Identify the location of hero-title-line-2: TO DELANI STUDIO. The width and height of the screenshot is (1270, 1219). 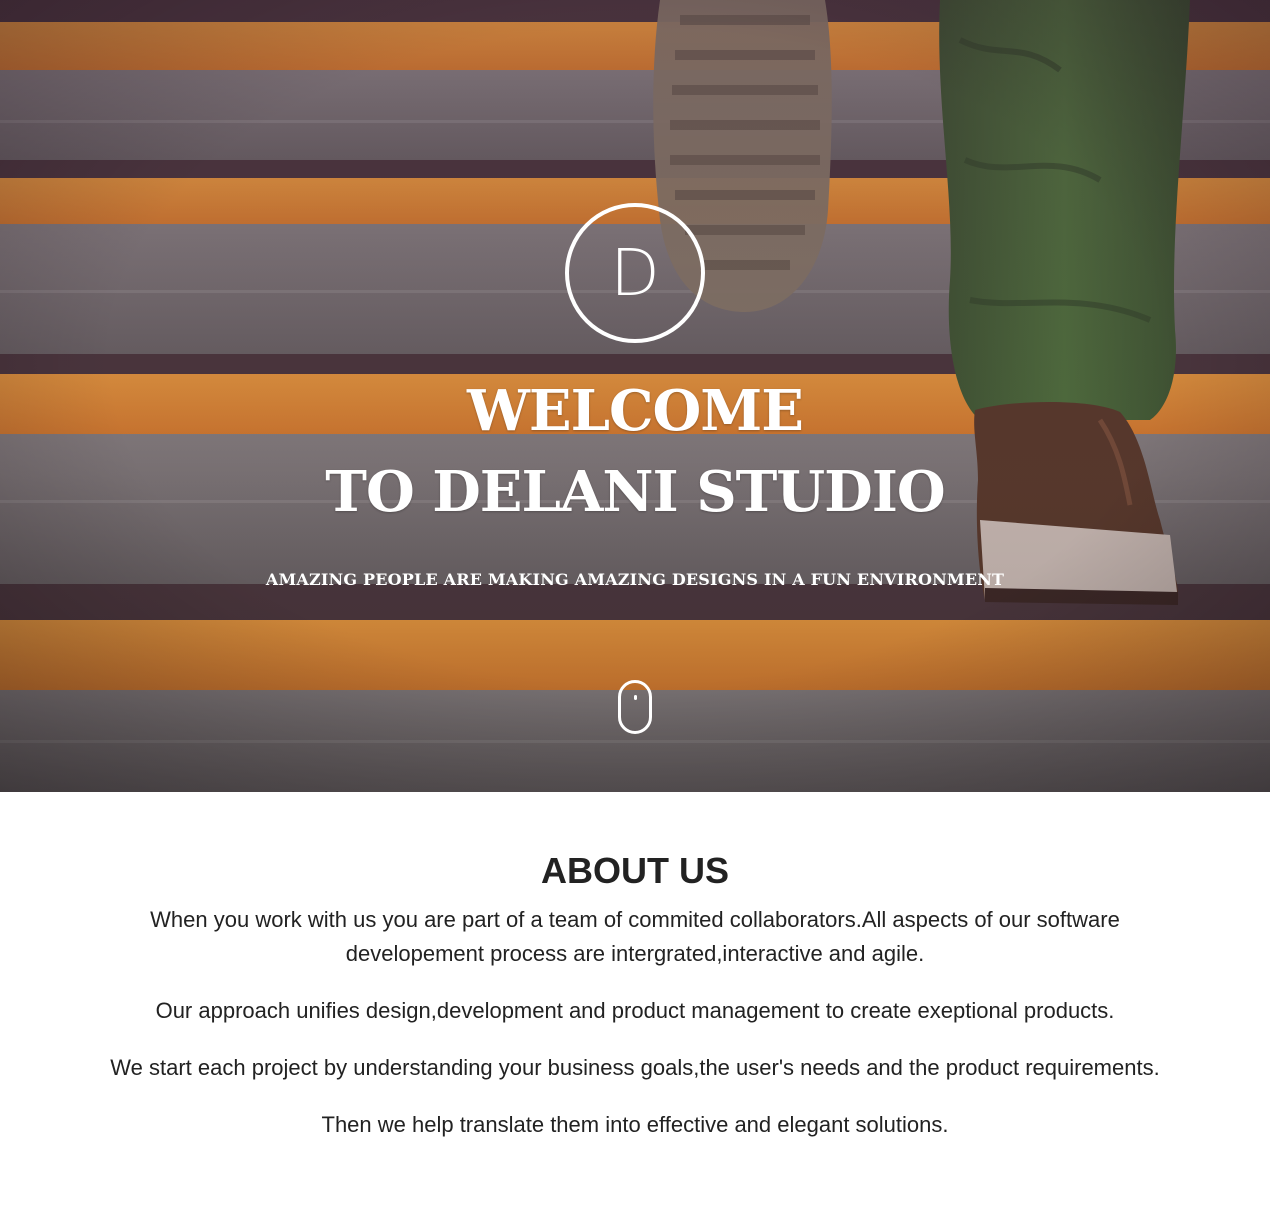
(635, 492).